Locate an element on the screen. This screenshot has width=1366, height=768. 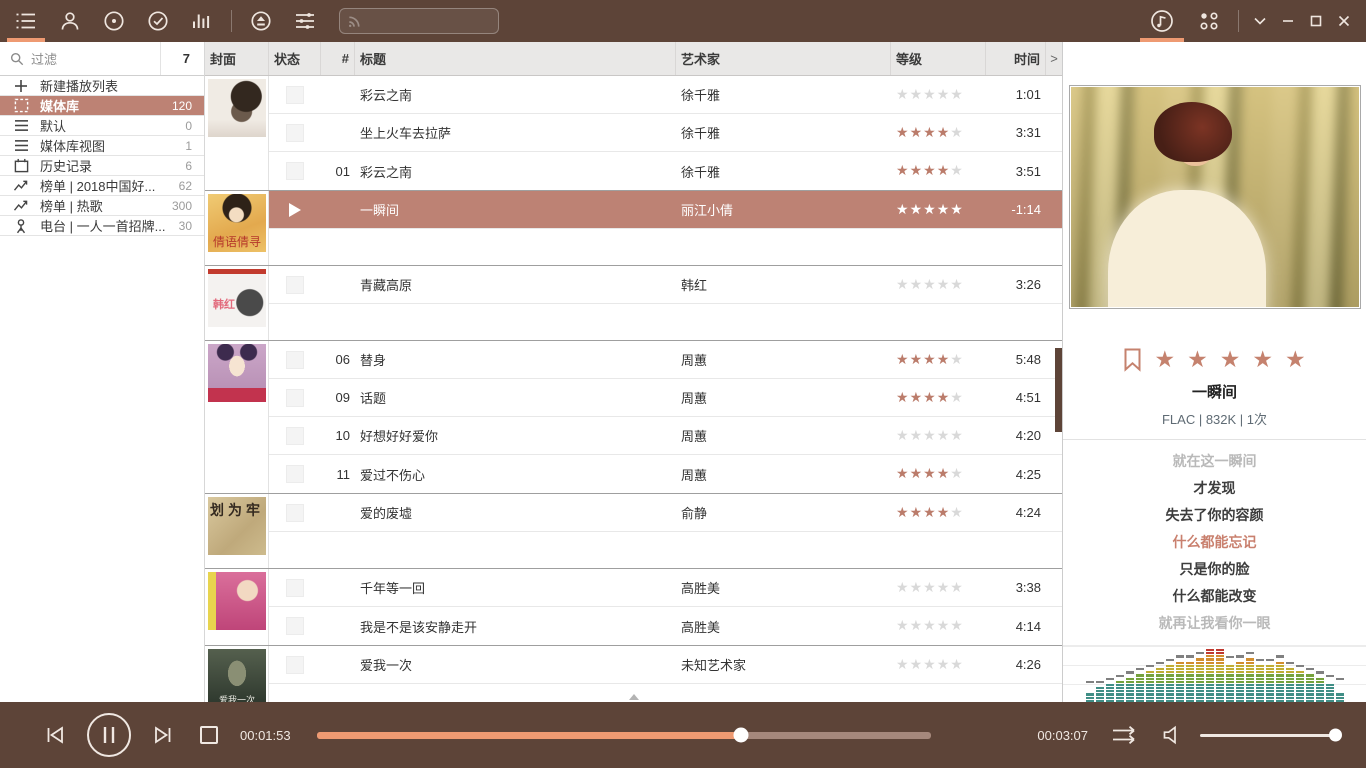
track-row: 我是不是该安静走开 高胜美 ★ ★ ★ ★ ★ 4:14 is located at coordinates (665, 626).